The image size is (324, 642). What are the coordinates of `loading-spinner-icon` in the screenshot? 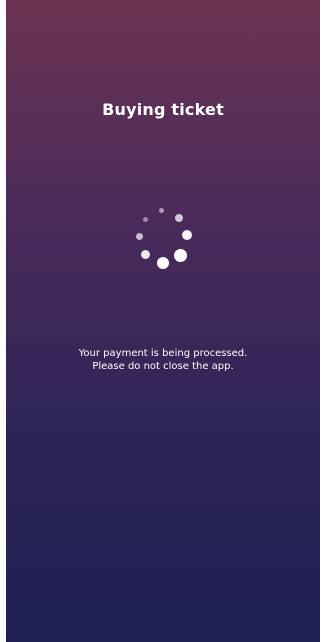 It's located at (163, 236).